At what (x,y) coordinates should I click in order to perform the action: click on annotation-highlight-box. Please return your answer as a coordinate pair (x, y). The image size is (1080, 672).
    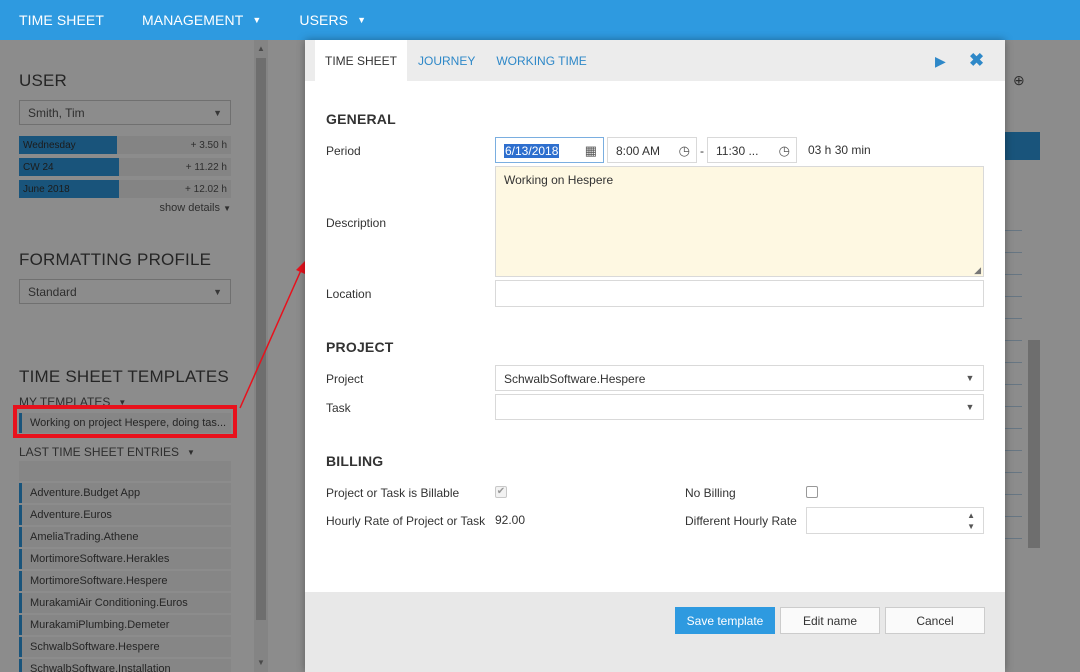
    Looking at the image, I should click on (125, 421).